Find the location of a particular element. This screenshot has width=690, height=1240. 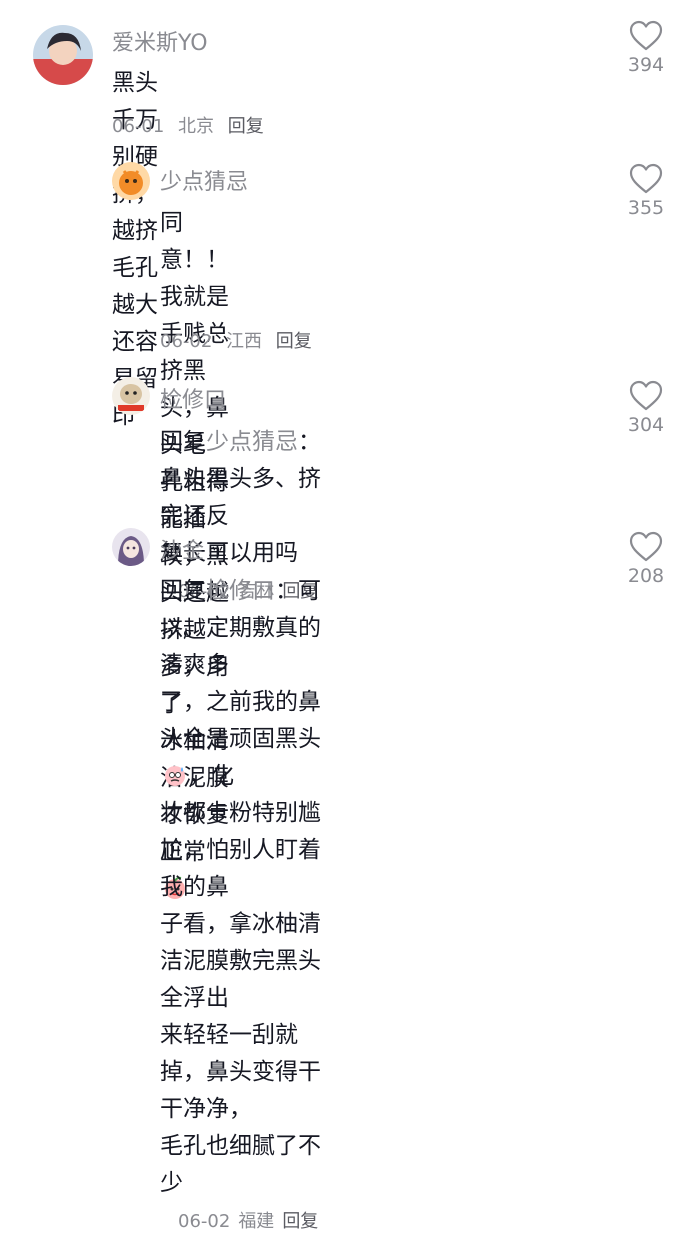

comment-text-line: 回复检修口：可以。定期敷真的清爽多 is located at coordinates (240, 628).